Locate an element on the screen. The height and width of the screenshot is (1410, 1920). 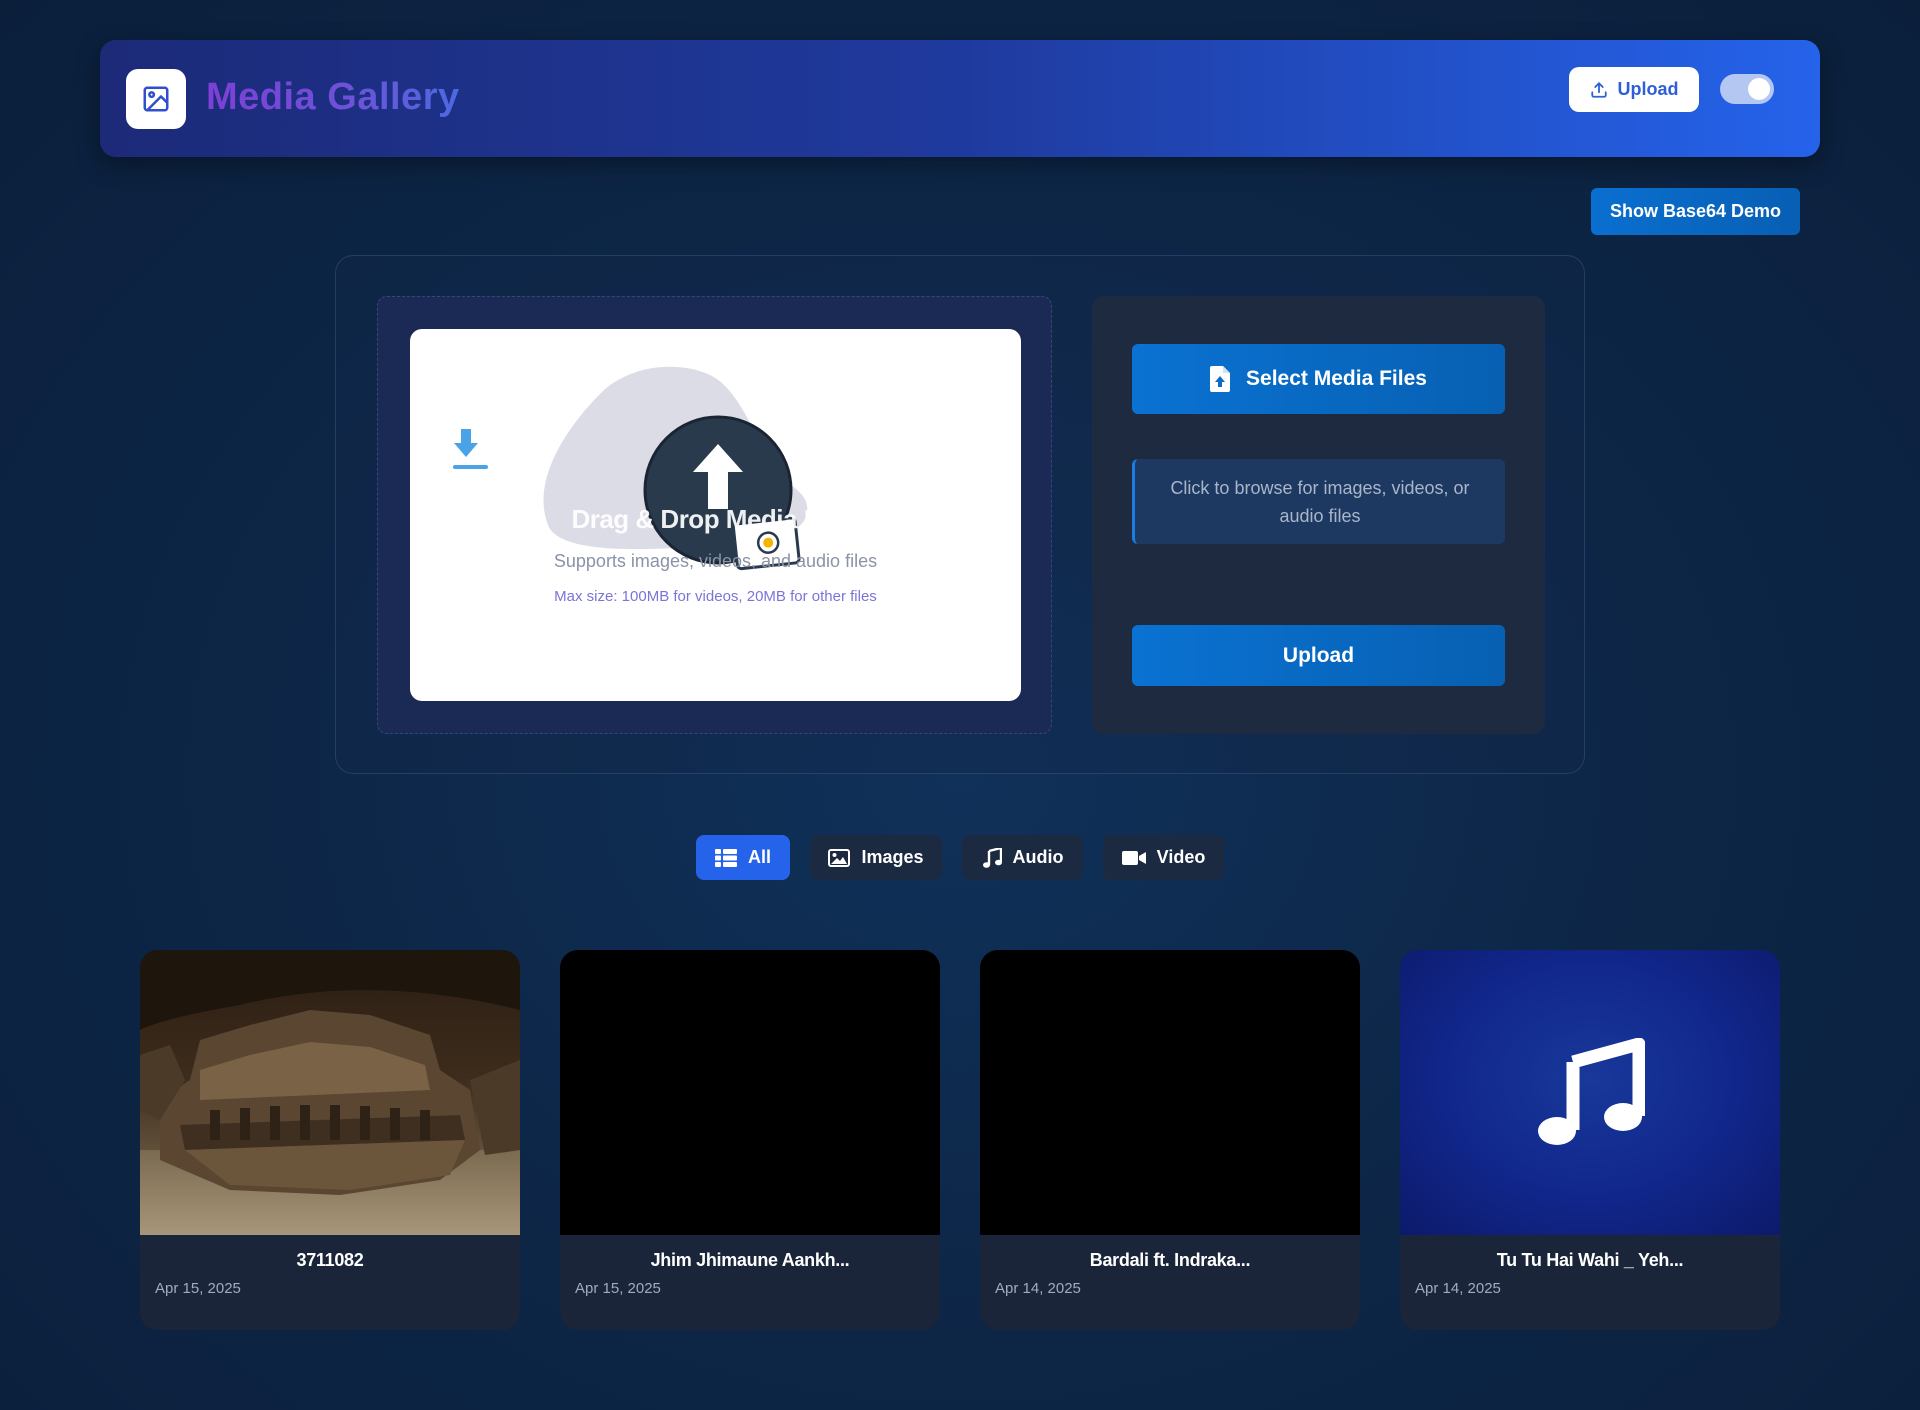
app-header: Media Gallery Upload is located at coordinates (960, 98).